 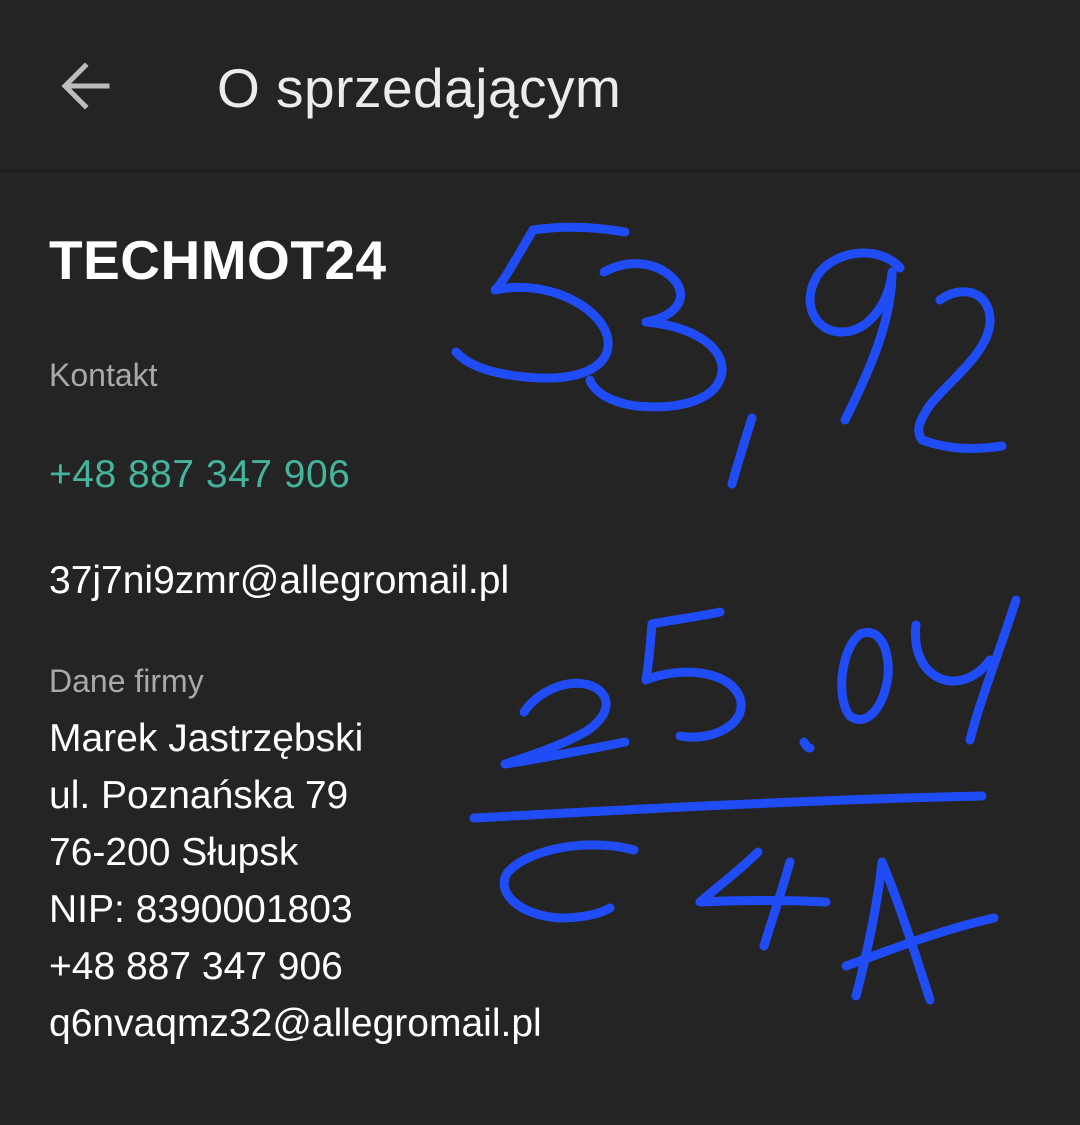 What do you see at coordinates (218, 260) in the screenshot?
I see `seller-name: TECHMOT24` at bounding box center [218, 260].